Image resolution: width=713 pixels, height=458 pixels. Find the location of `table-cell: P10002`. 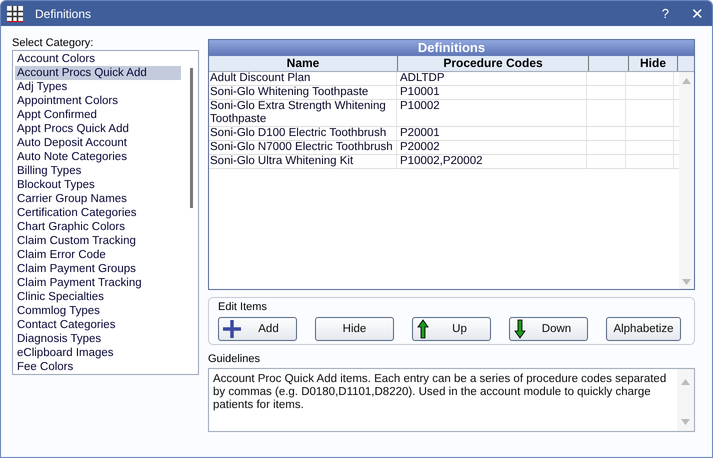

table-cell: P10002 is located at coordinates (420, 106).